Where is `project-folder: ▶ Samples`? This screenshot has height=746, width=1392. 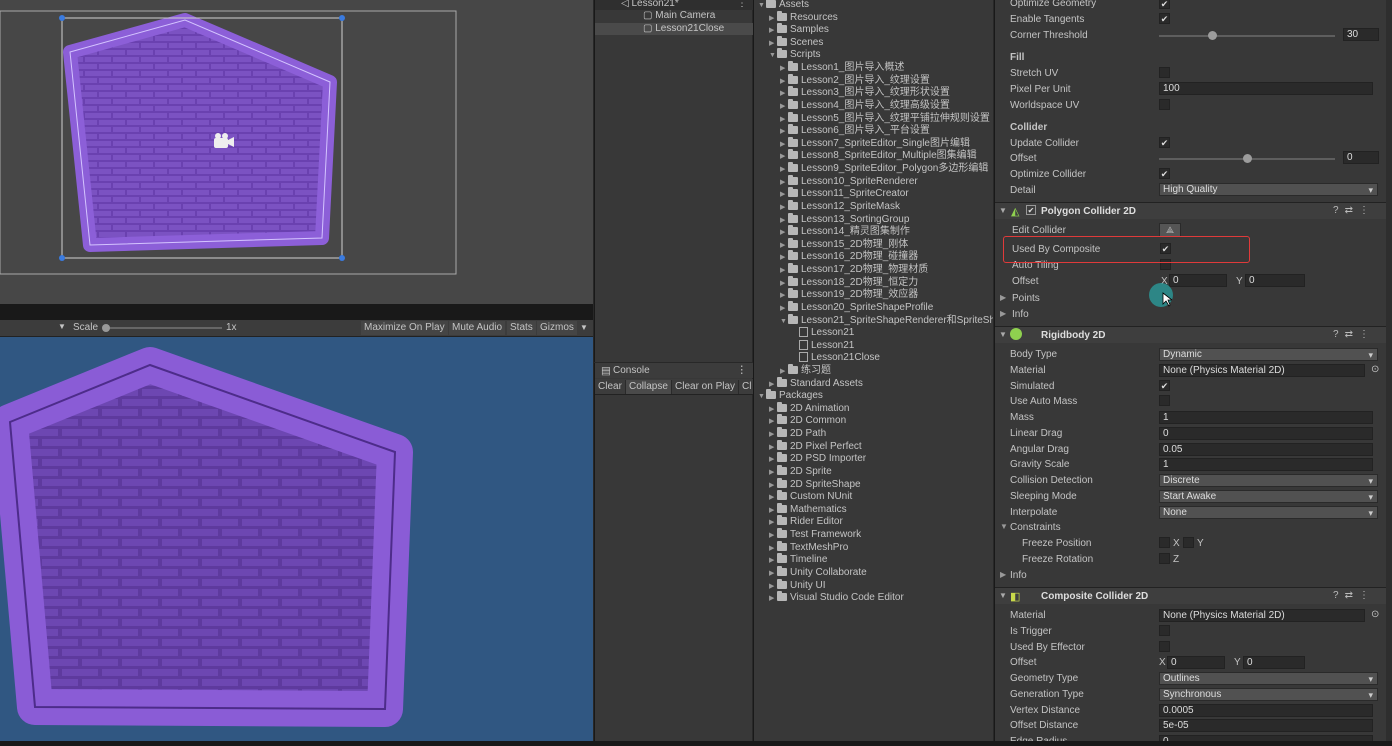 project-folder: ▶ Samples is located at coordinates (799, 30).